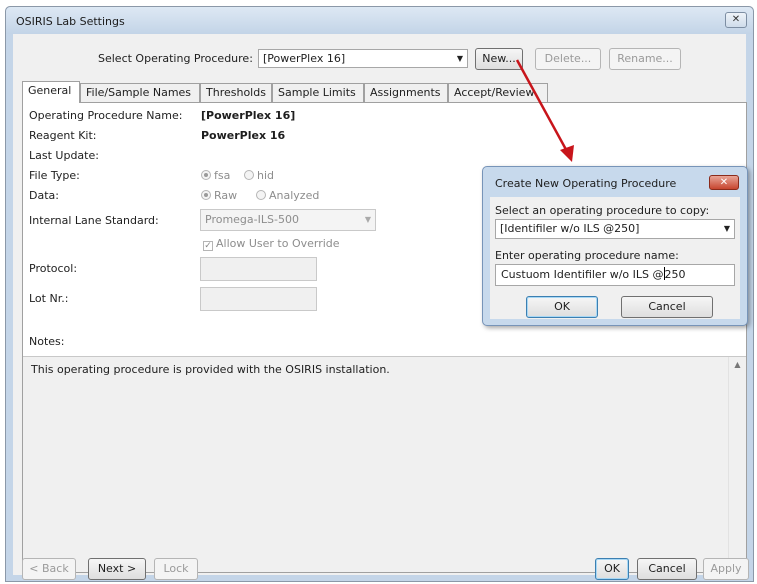  I want to click on procedure-name-label: Enter operating procedure name:, so click(587, 255).